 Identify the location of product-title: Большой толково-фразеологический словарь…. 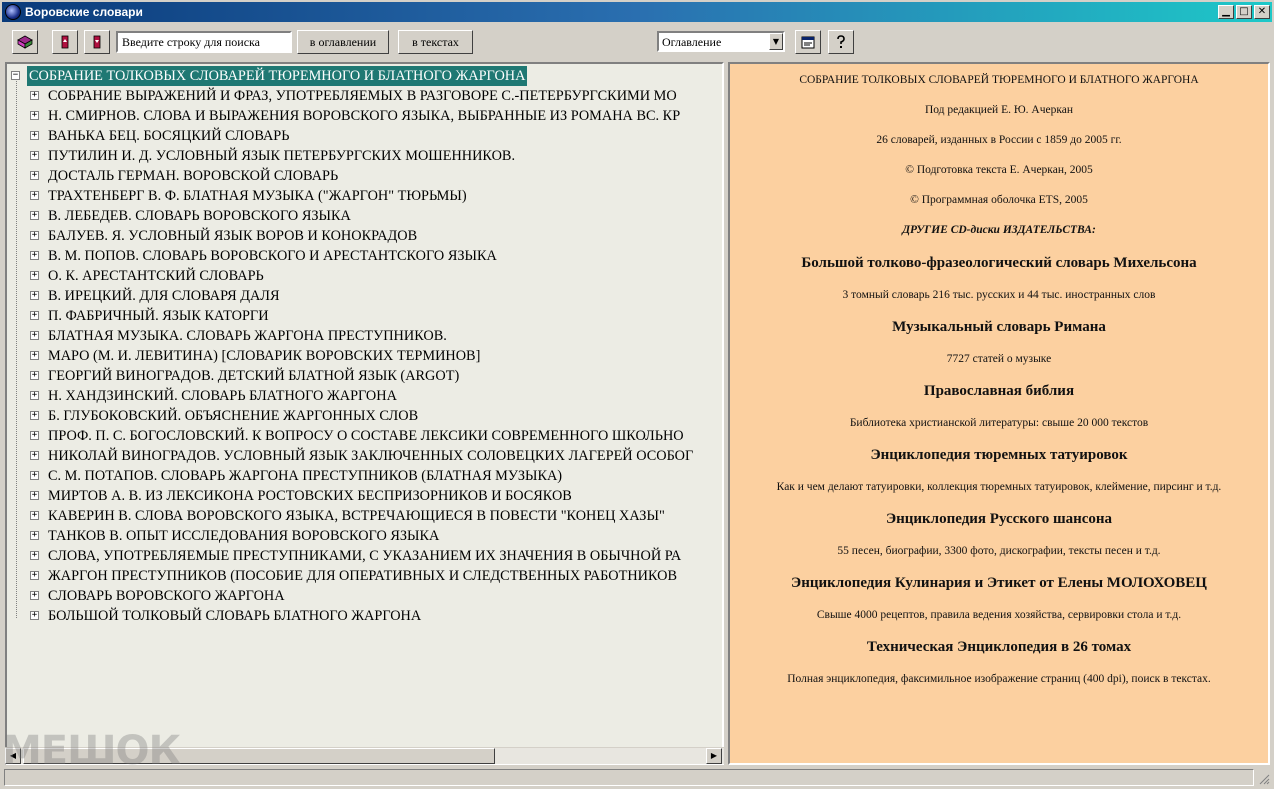
(999, 263).